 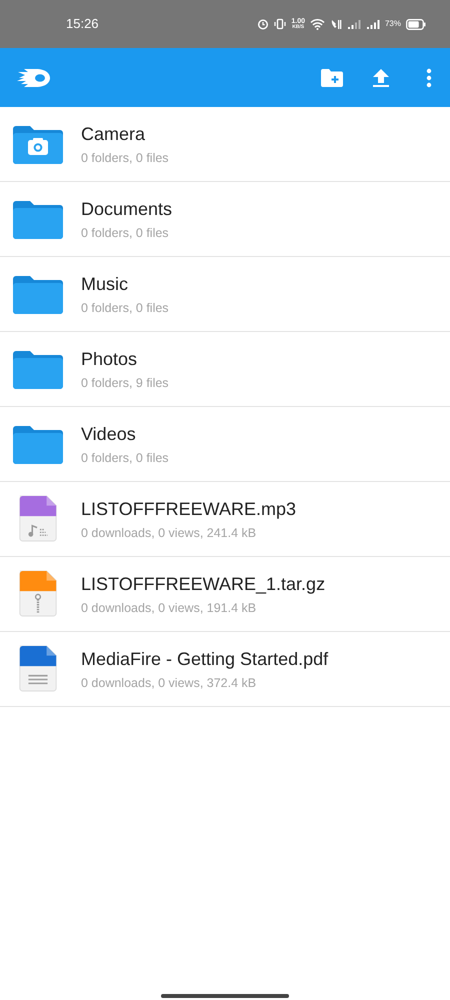 What do you see at coordinates (416, 24) in the screenshot?
I see `battery-icon` at bounding box center [416, 24].